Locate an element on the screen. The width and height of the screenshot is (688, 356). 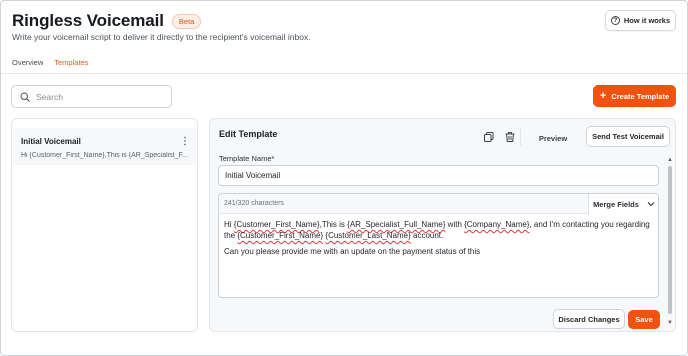
how-it-works-button: ? How it works is located at coordinates (640, 20).